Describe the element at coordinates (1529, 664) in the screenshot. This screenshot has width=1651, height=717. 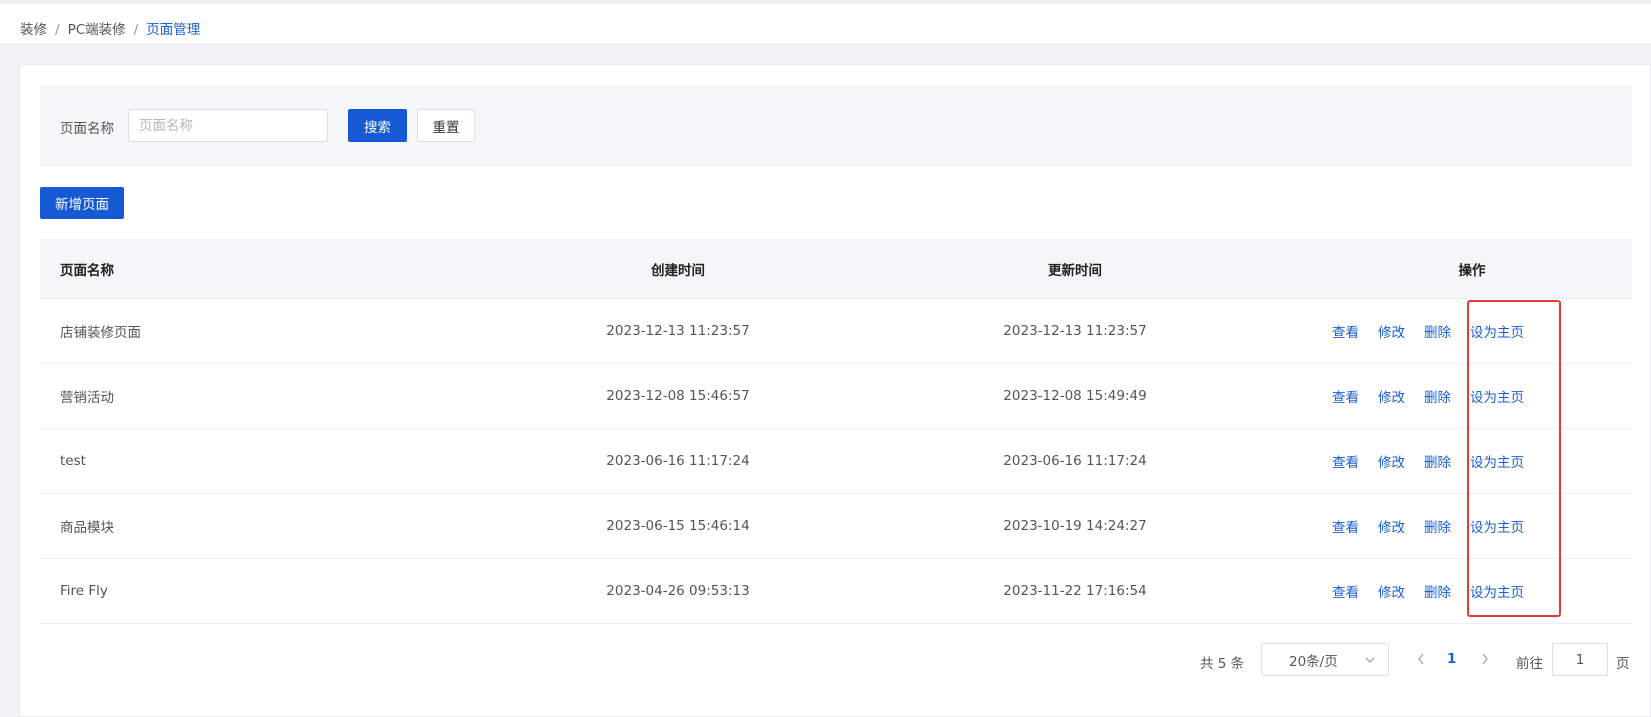
I see `goto-label: 前往` at that location.